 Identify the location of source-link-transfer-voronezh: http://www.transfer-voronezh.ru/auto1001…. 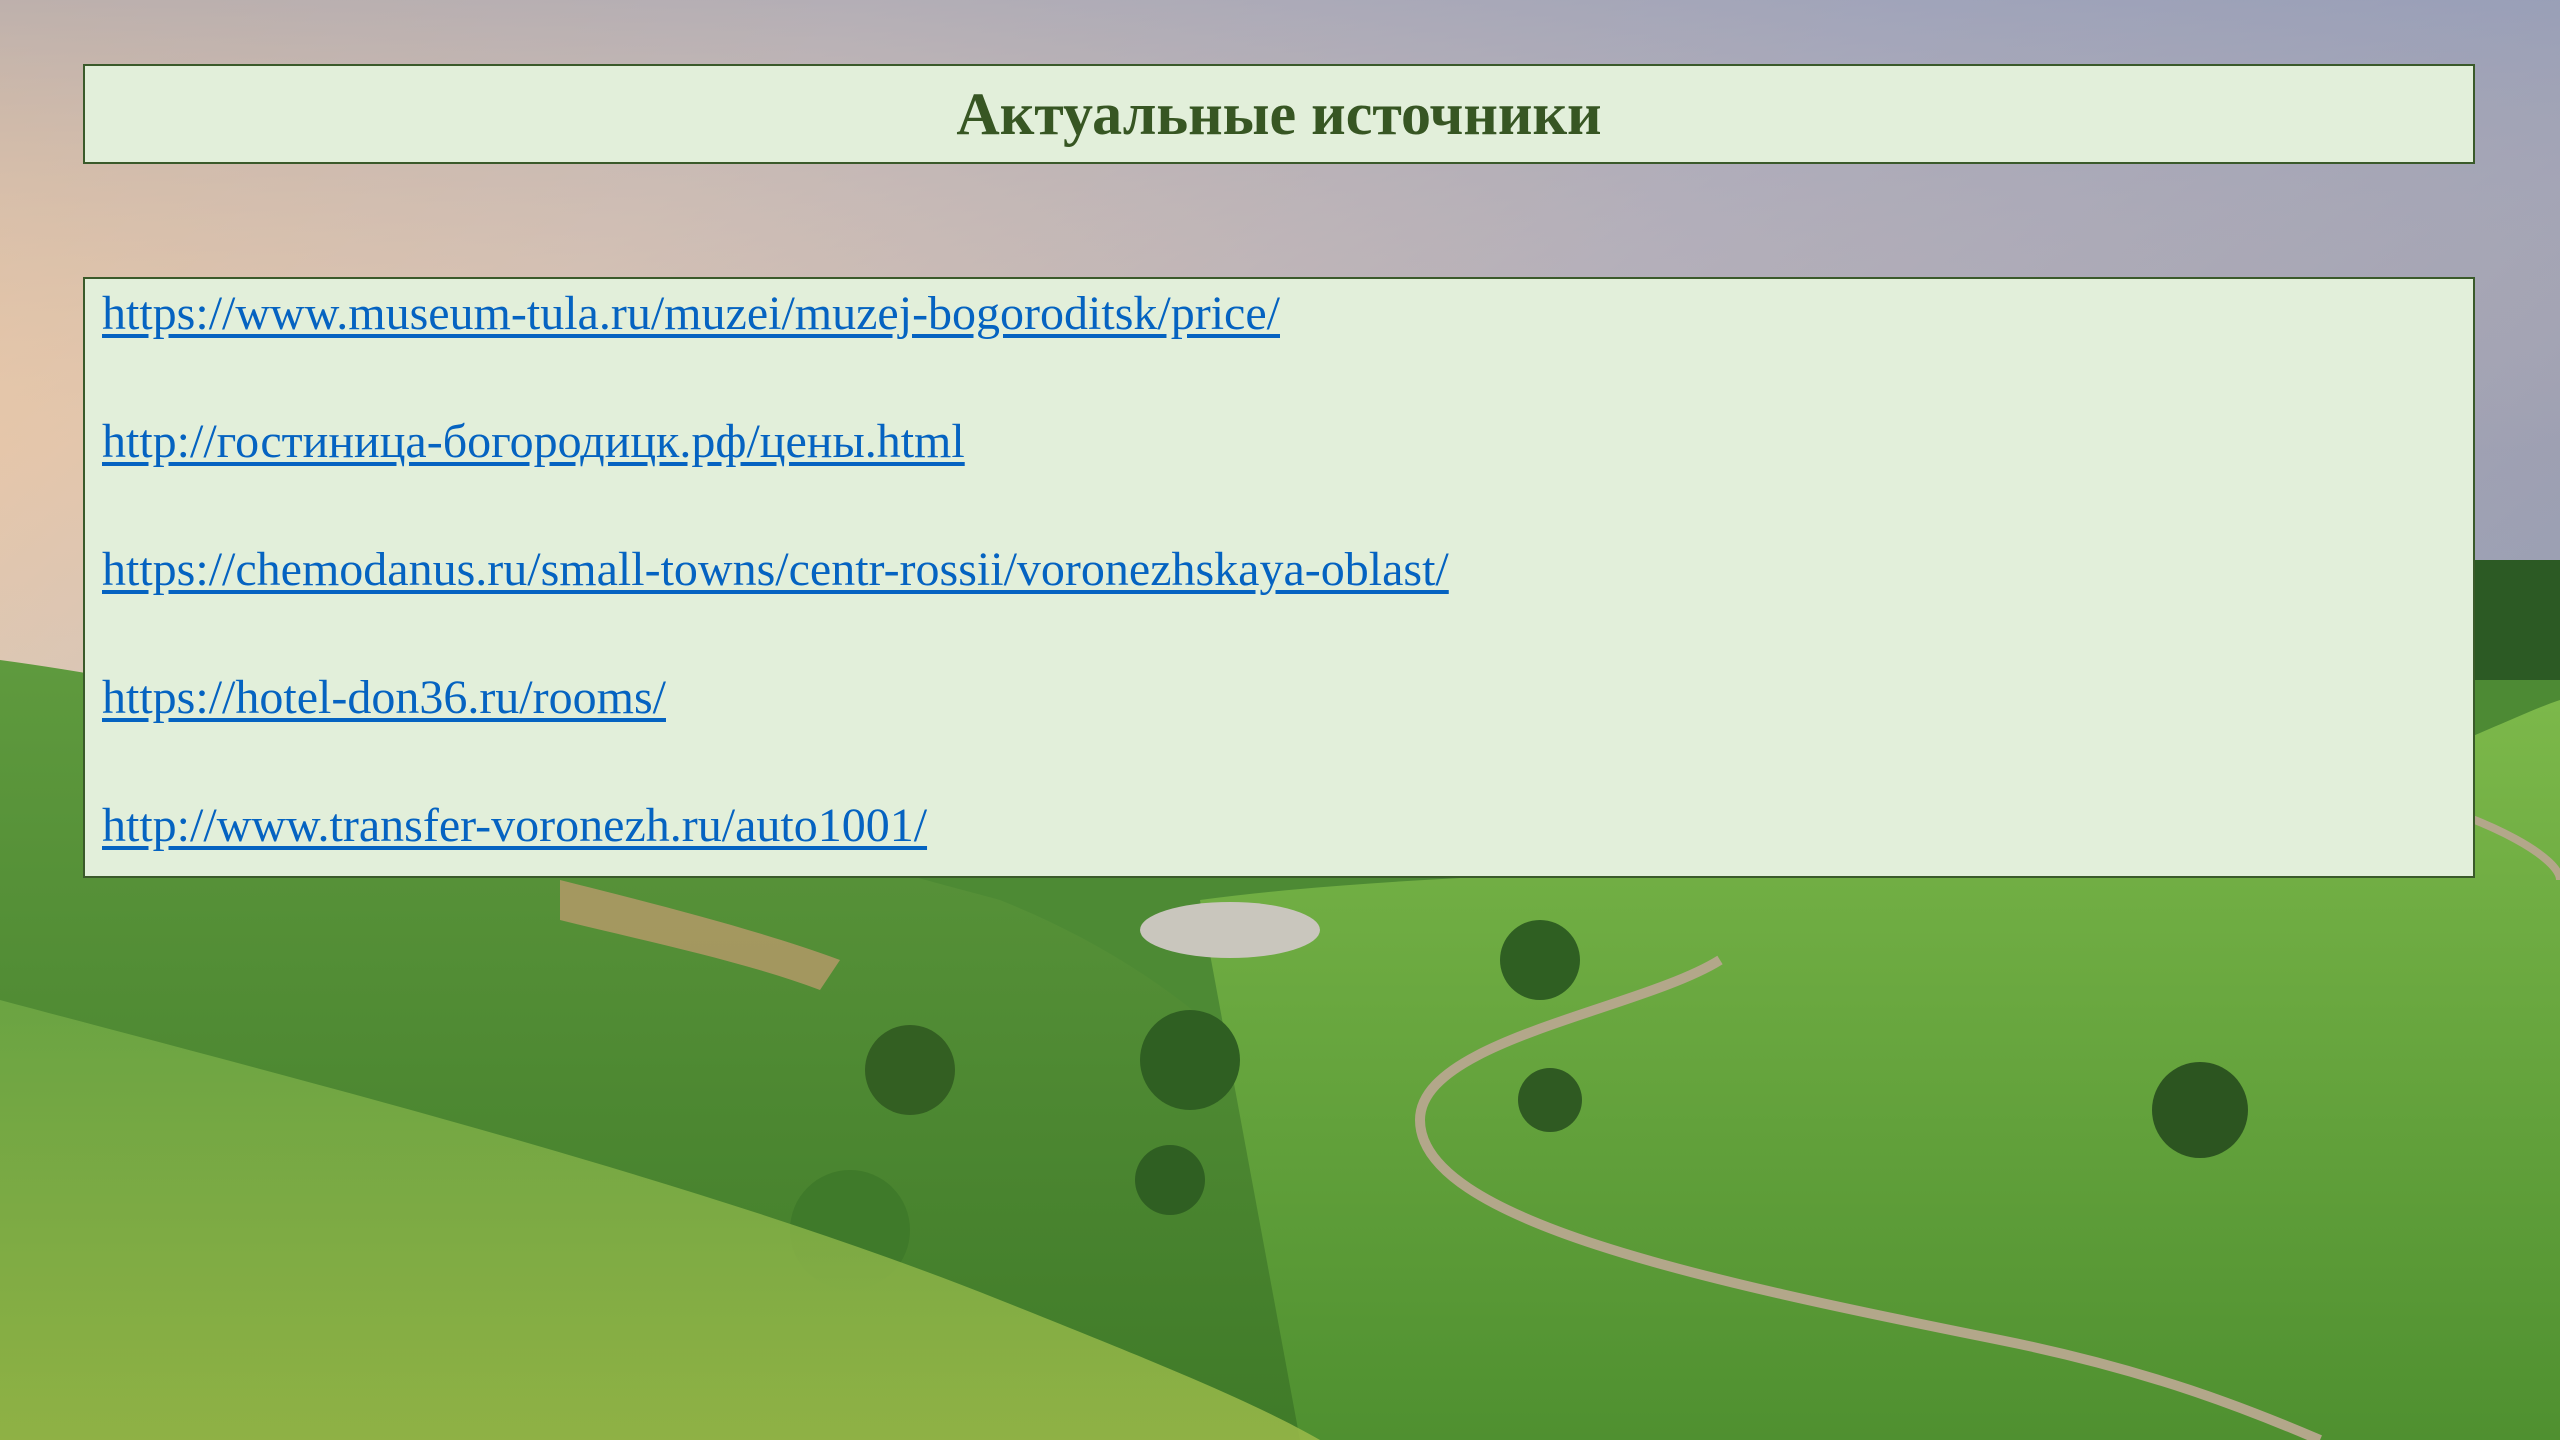
(1287, 826).